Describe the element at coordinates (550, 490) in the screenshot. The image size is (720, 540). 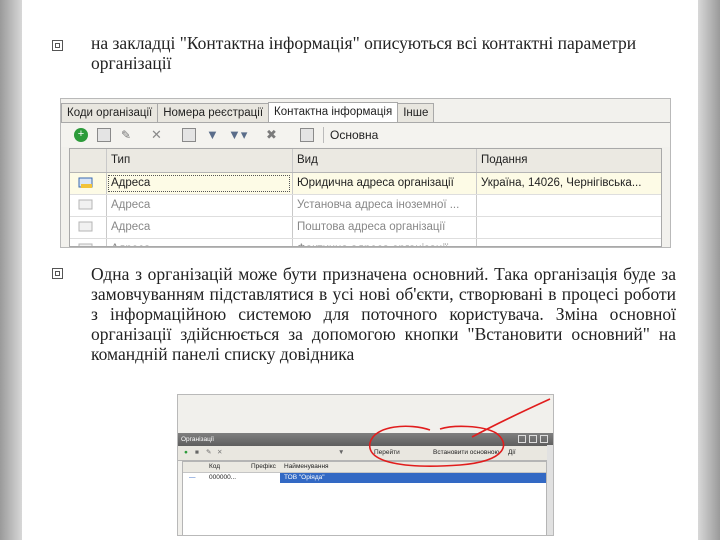
I see `scrollbar` at that location.